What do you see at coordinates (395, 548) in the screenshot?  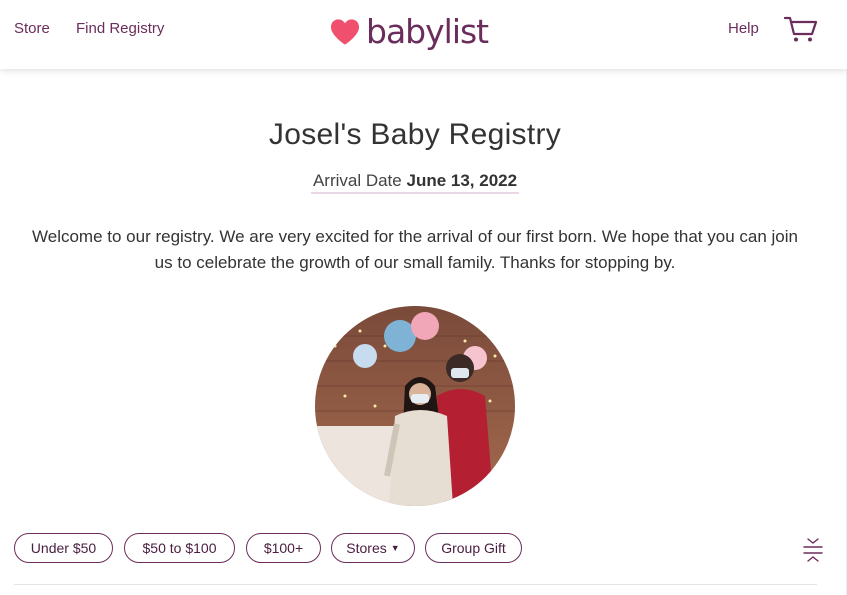 I see `caret-down-icon: ▼` at bounding box center [395, 548].